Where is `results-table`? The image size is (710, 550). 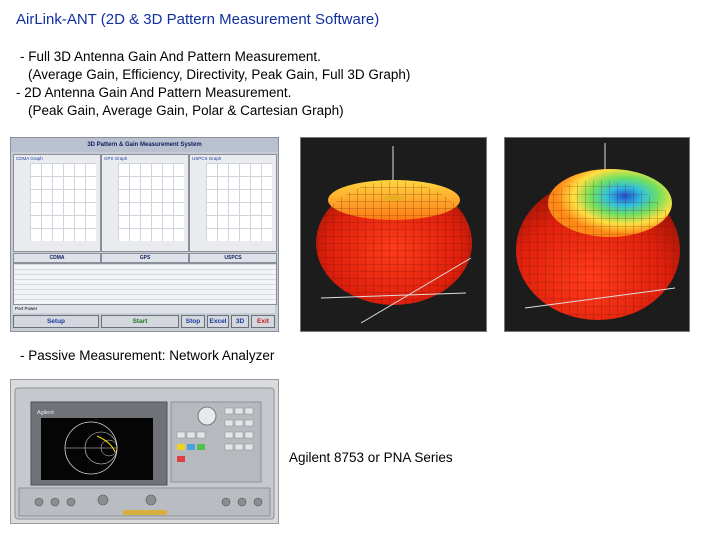
results-table is located at coordinates (145, 284).